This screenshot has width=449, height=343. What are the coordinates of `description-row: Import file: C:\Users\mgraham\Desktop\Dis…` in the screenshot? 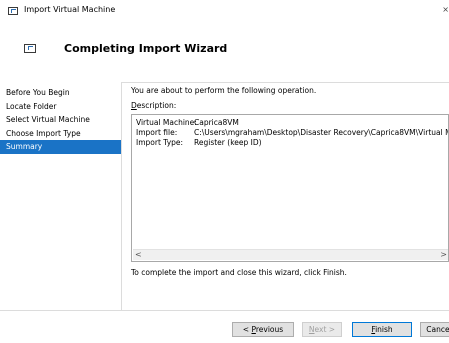 It's located at (292, 133).